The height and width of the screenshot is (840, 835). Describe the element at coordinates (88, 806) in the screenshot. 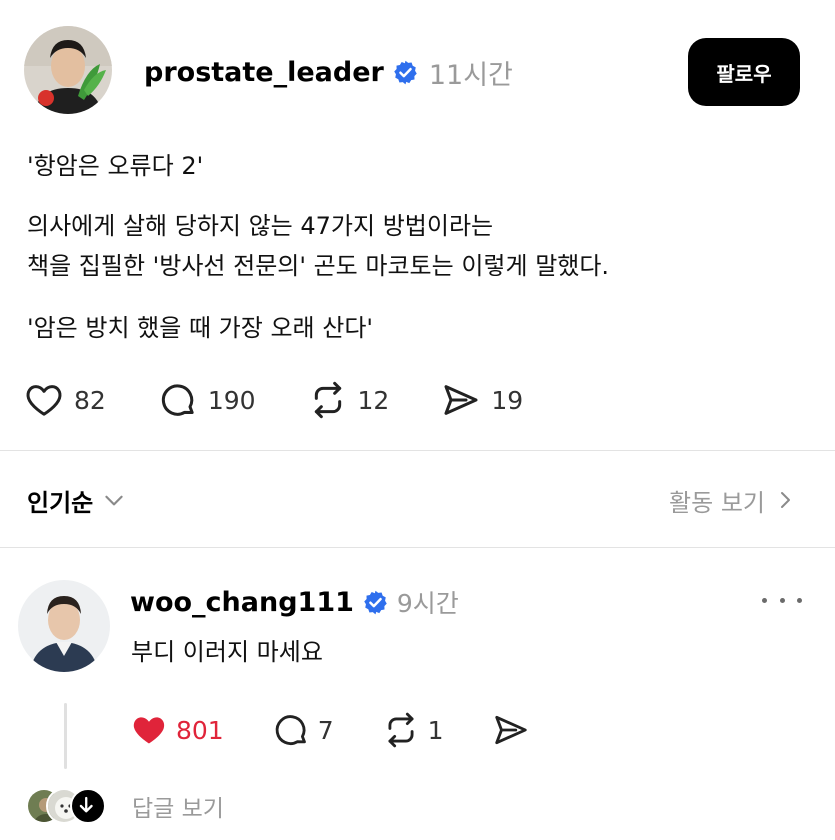

I see `arrow-down-icon` at that location.